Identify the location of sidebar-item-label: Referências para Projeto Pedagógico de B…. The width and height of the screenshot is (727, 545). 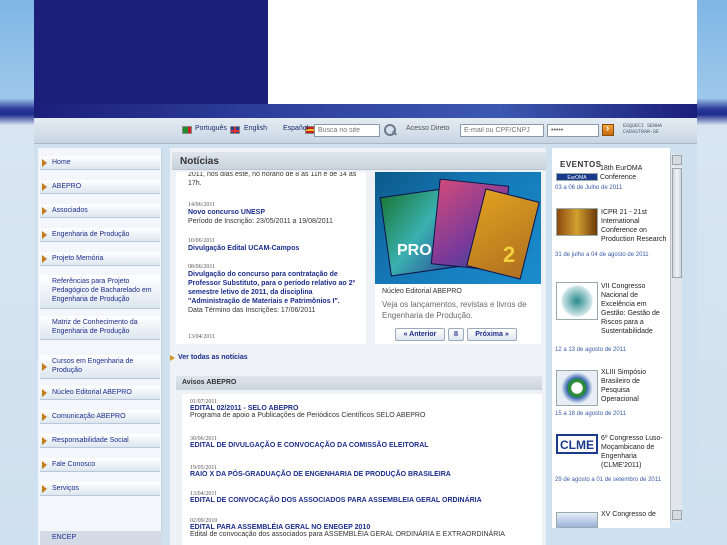
(102, 290).